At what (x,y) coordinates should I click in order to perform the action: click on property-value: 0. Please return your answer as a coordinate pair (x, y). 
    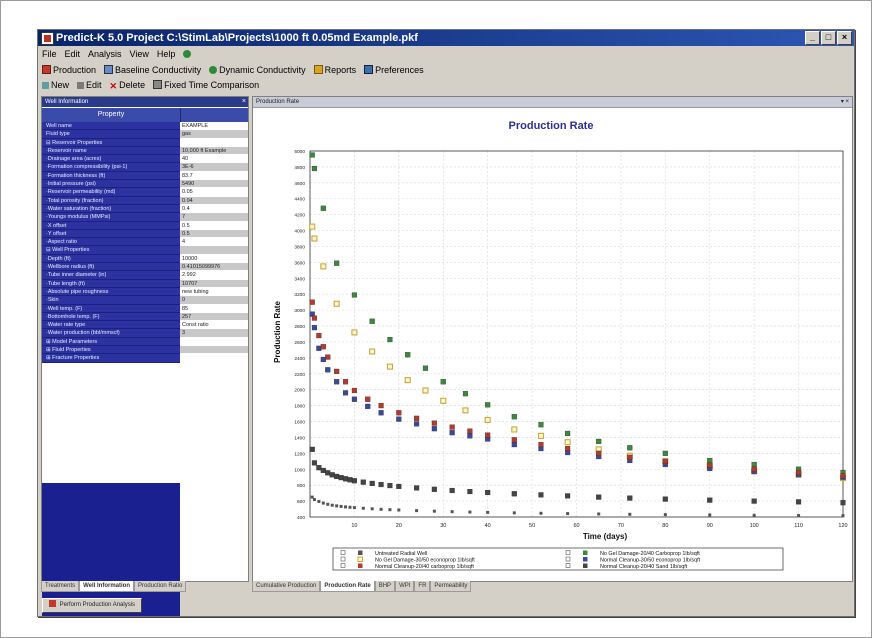
    Looking at the image, I should click on (214, 300).